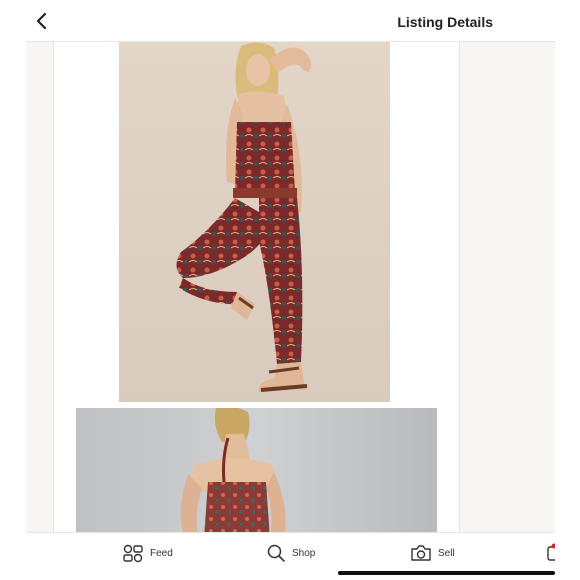 The image size is (580, 580). I want to click on nav-sell: Sell, so click(432, 553).